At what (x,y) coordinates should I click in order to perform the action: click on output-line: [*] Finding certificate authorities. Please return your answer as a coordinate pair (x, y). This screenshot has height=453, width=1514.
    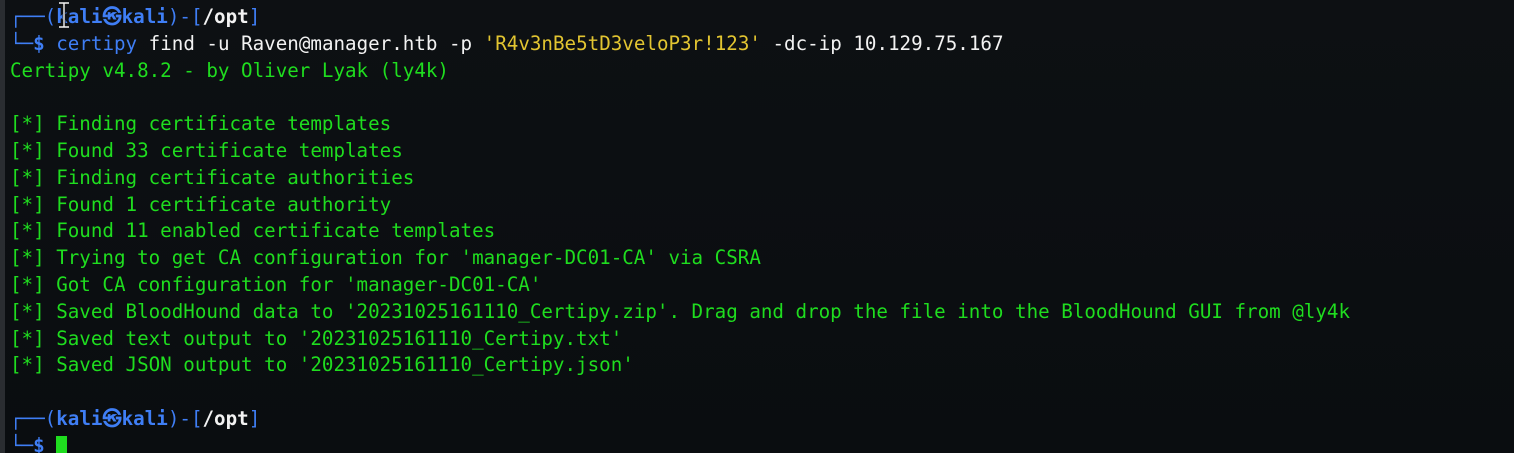
    Looking at the image, I should click on (212, 177).